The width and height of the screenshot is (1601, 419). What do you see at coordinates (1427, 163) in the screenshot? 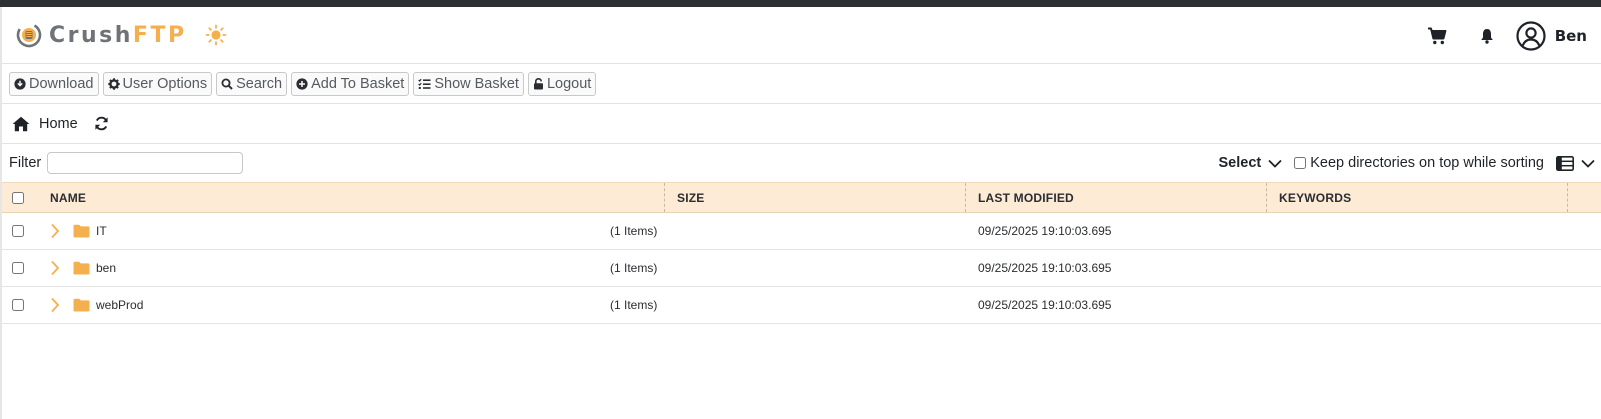
I see `keep-directories-label: Keep directories on top while sorting` at bounding box center [1427, 163].